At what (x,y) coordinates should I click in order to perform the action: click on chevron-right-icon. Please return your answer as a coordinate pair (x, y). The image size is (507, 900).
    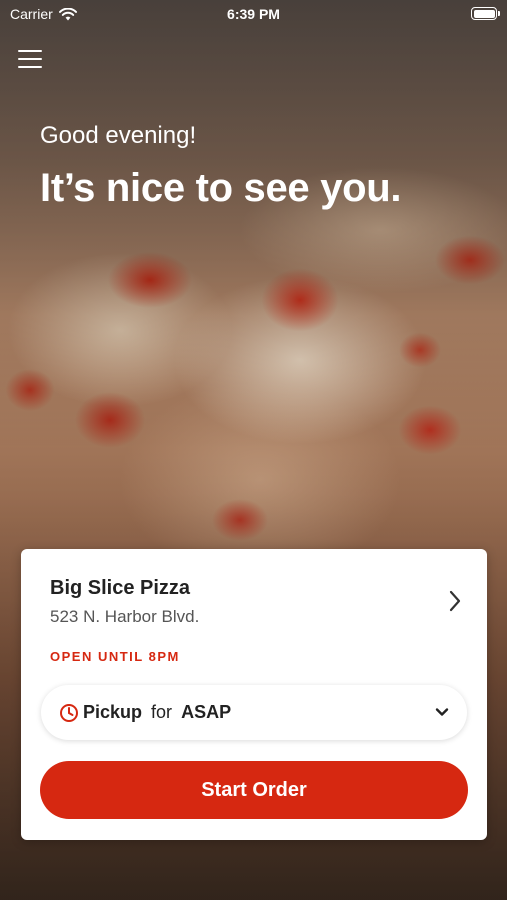
    Looking at the image, I should click on (455, 601).